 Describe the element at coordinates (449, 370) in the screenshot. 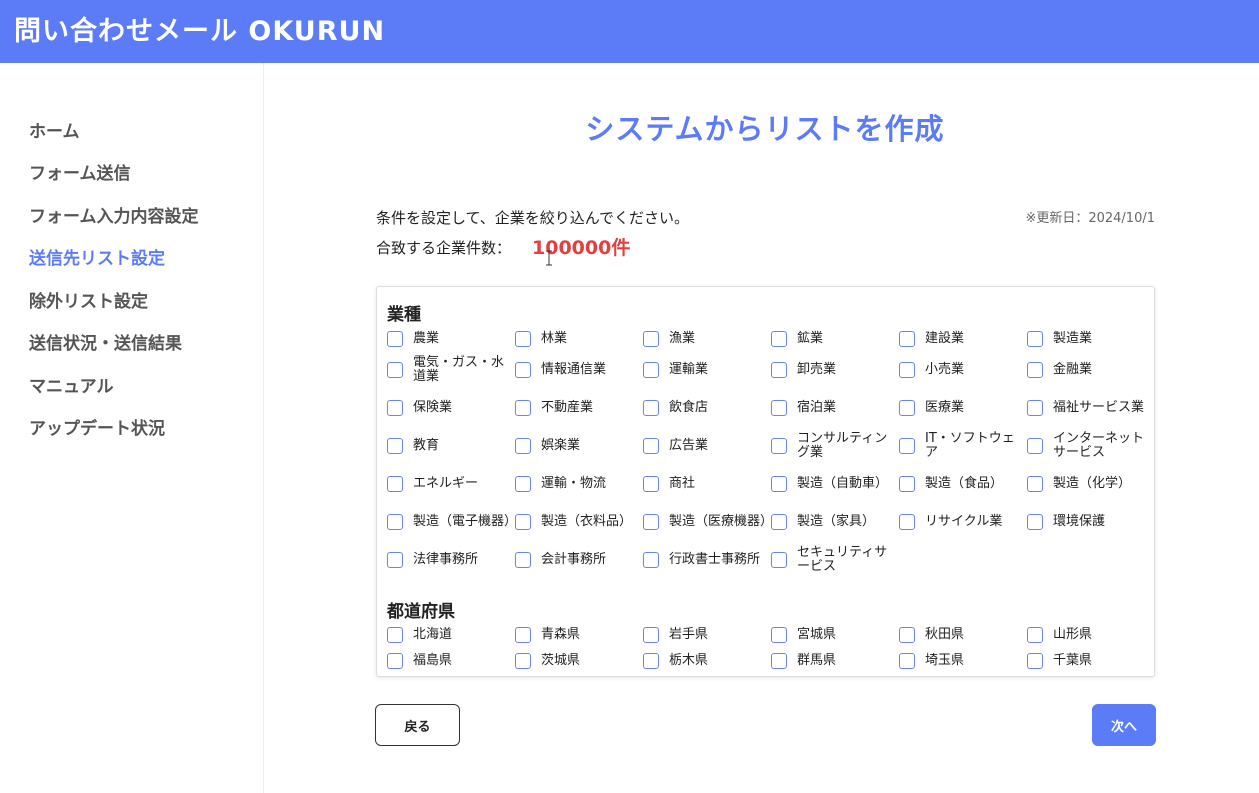

I see `industry-option: 電気・ガス・水道業` at that location.